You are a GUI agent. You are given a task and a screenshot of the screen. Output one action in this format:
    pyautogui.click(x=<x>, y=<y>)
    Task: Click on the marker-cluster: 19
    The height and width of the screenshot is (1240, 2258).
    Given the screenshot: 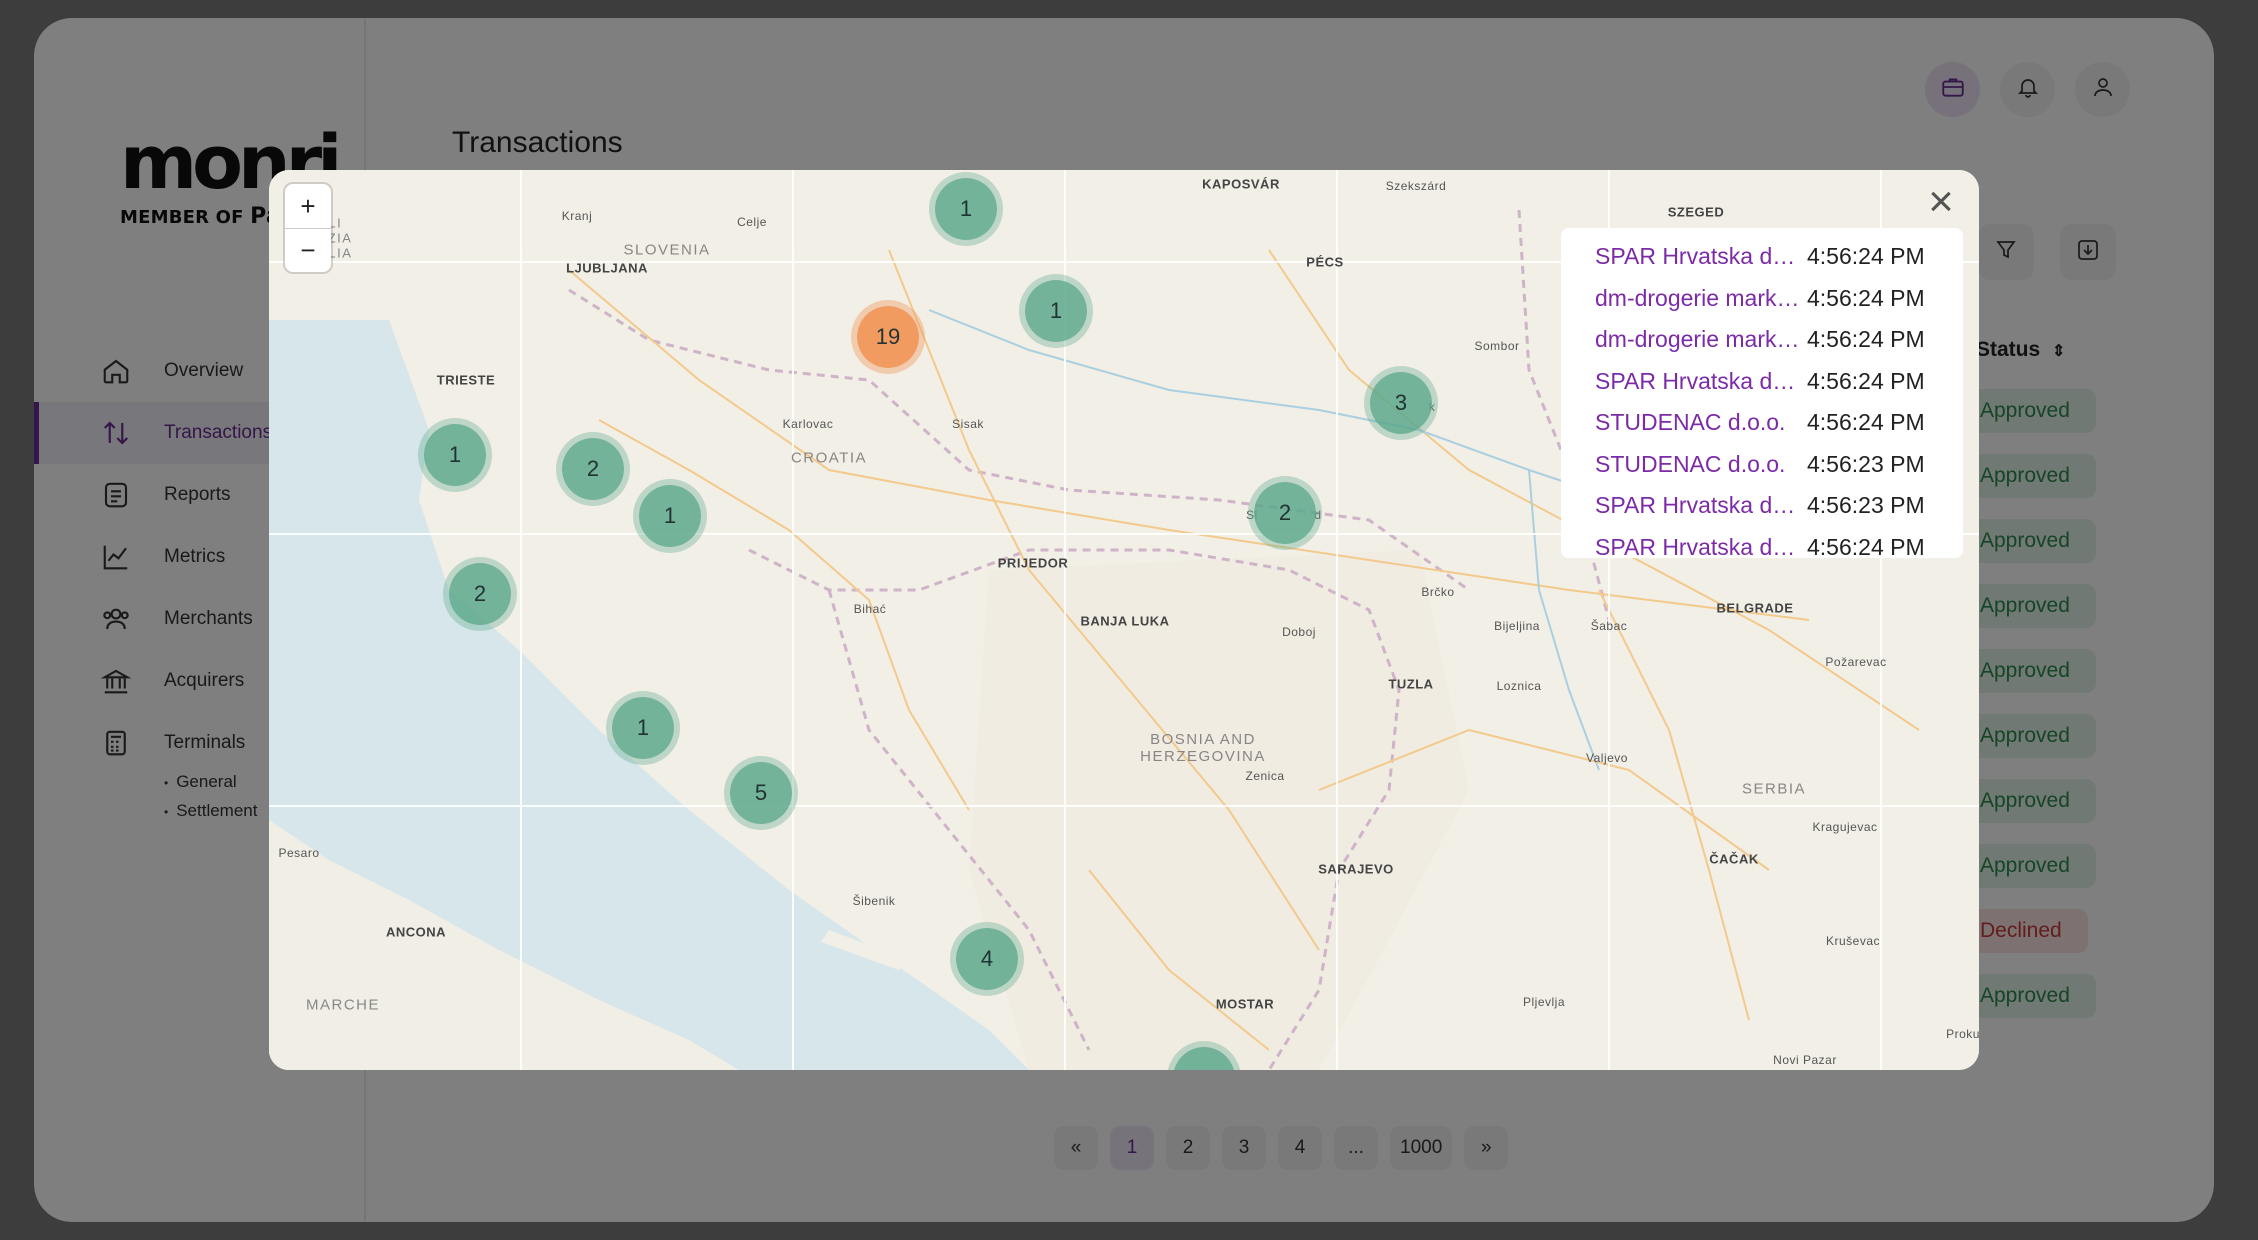 What is the action you would take?
    pyautogui.click(x=888, y=337)
    